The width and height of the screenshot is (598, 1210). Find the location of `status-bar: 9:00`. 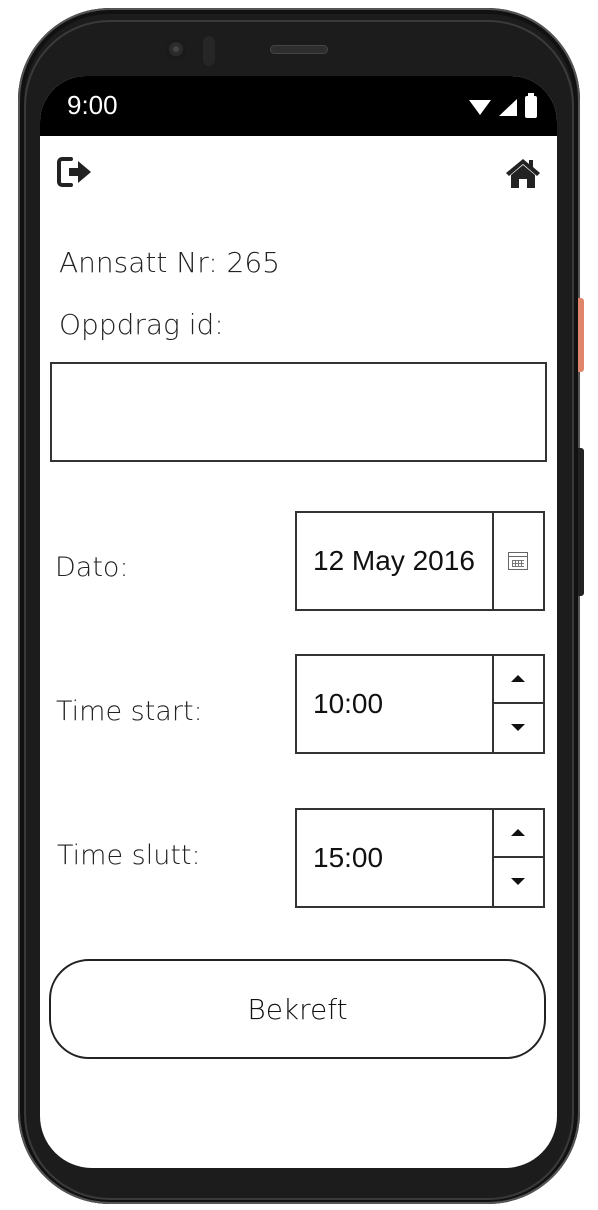

status-bar: 9:00 is located at coordinates (298, 106).